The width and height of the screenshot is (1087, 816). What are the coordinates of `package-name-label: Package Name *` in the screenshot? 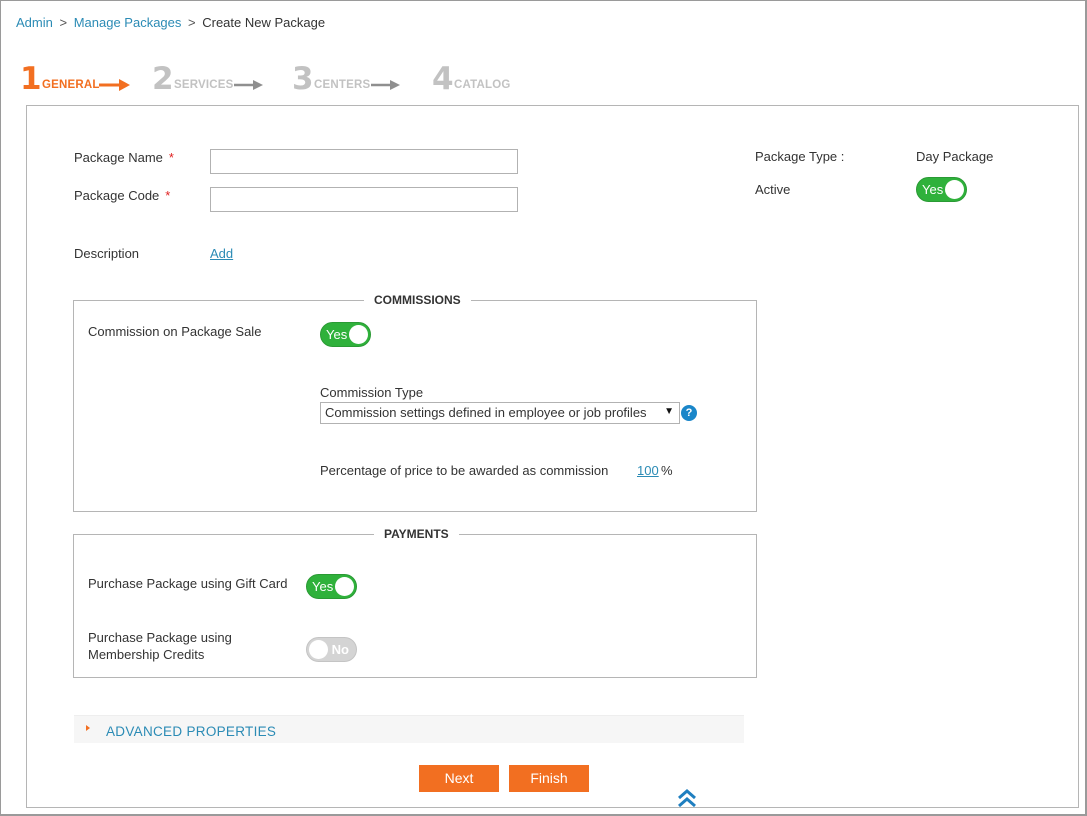 It's located at (124, 157).